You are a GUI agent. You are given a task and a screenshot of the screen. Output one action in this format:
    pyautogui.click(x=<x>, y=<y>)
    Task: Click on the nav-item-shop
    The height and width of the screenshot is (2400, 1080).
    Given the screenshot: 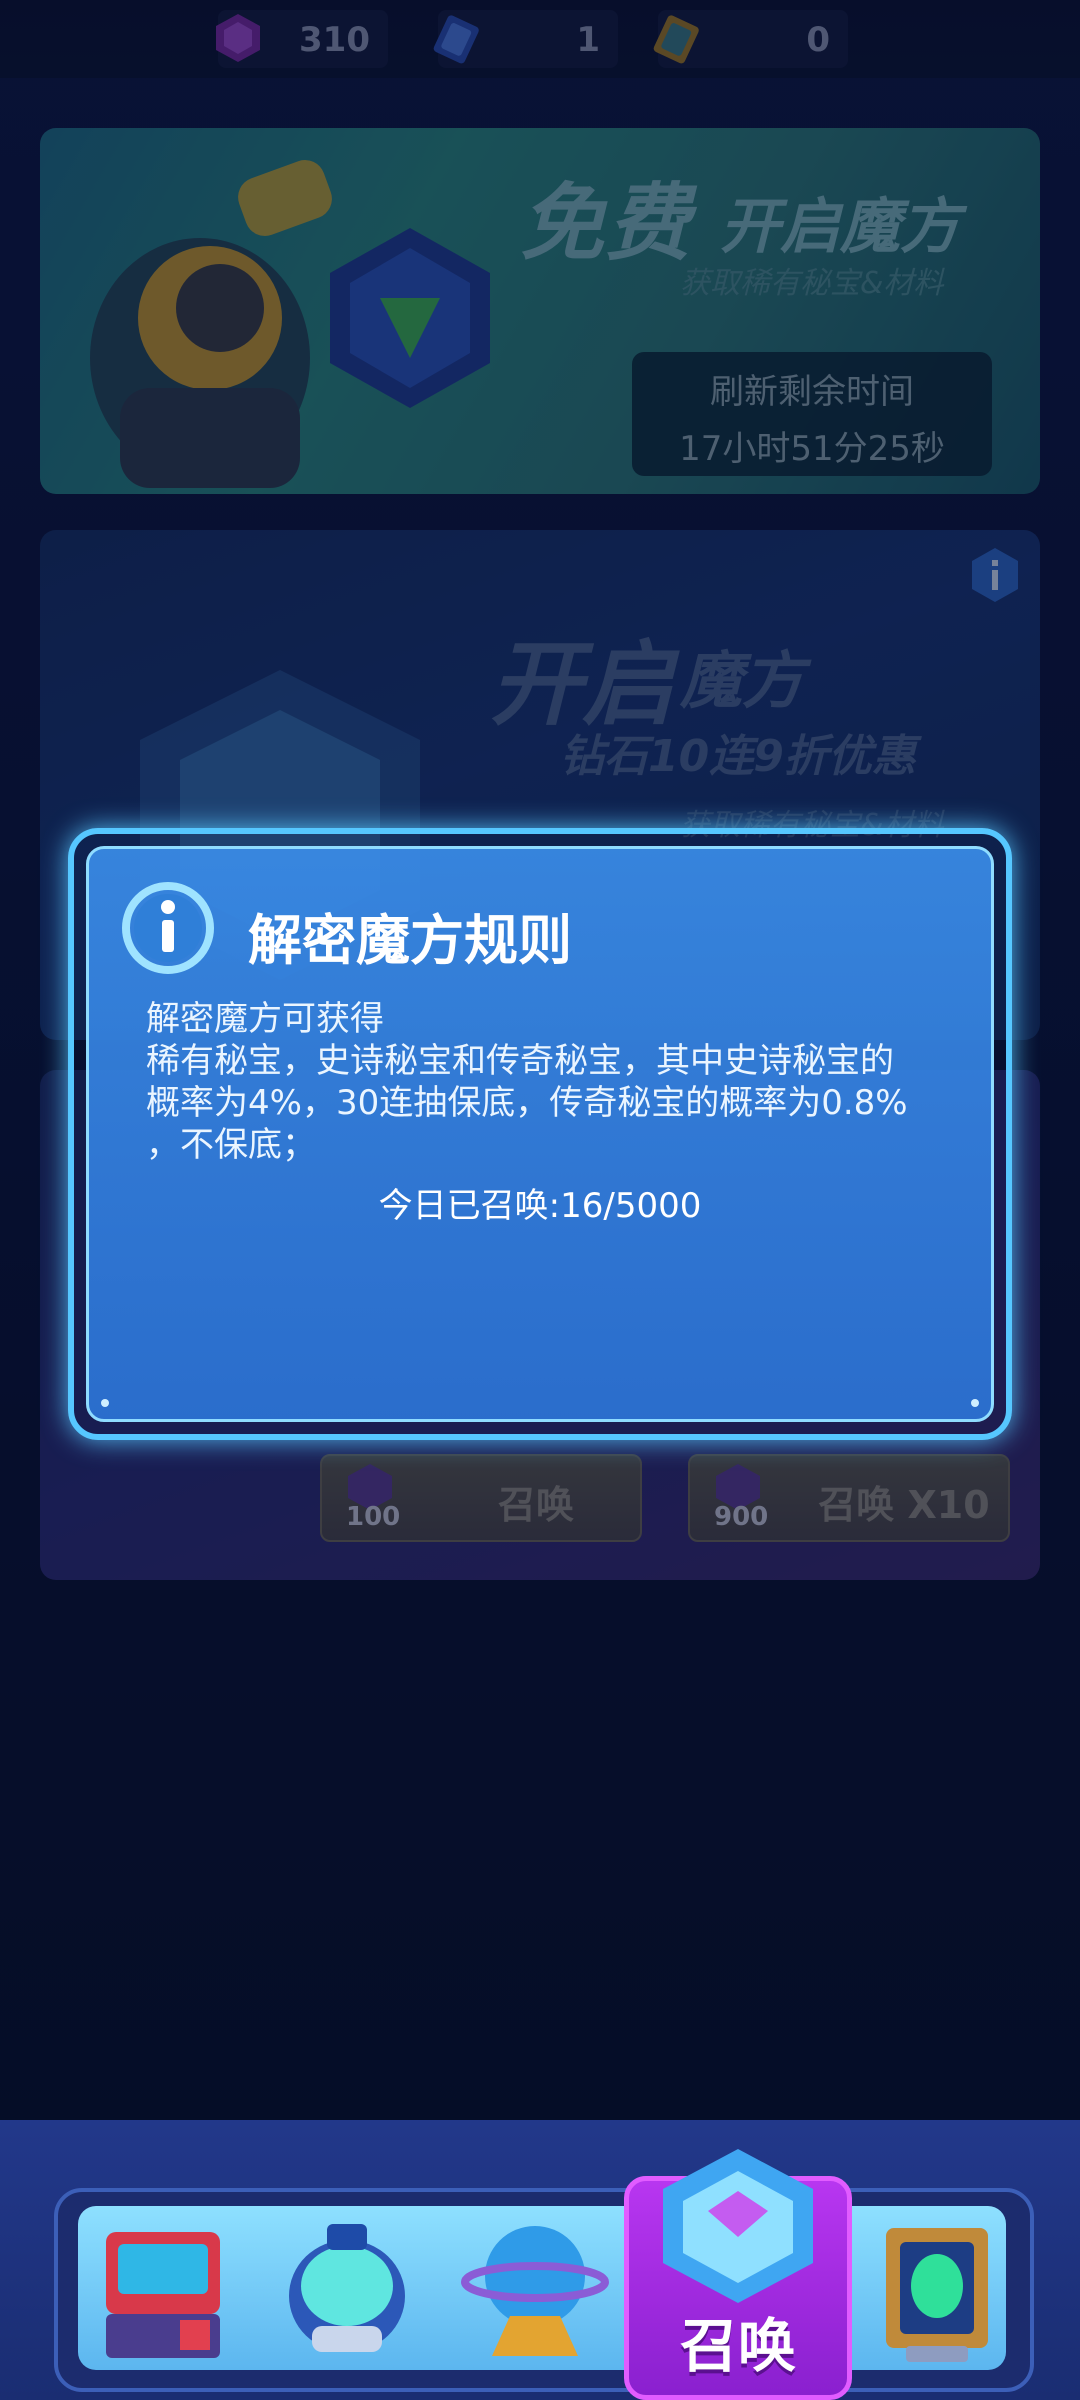 What is the action you would take?
    pyautogui.click(x=163, y=2288)
    